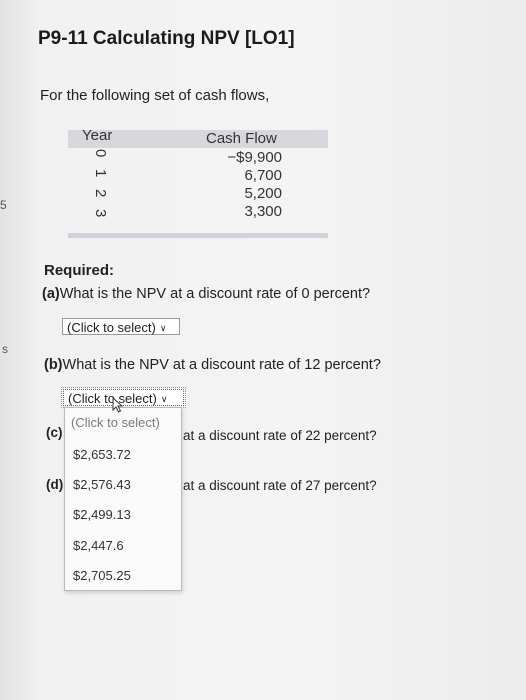  Describe the element at coordinates (54, 432) in the screenshot. I see `question-c-label: (c)` at that location.